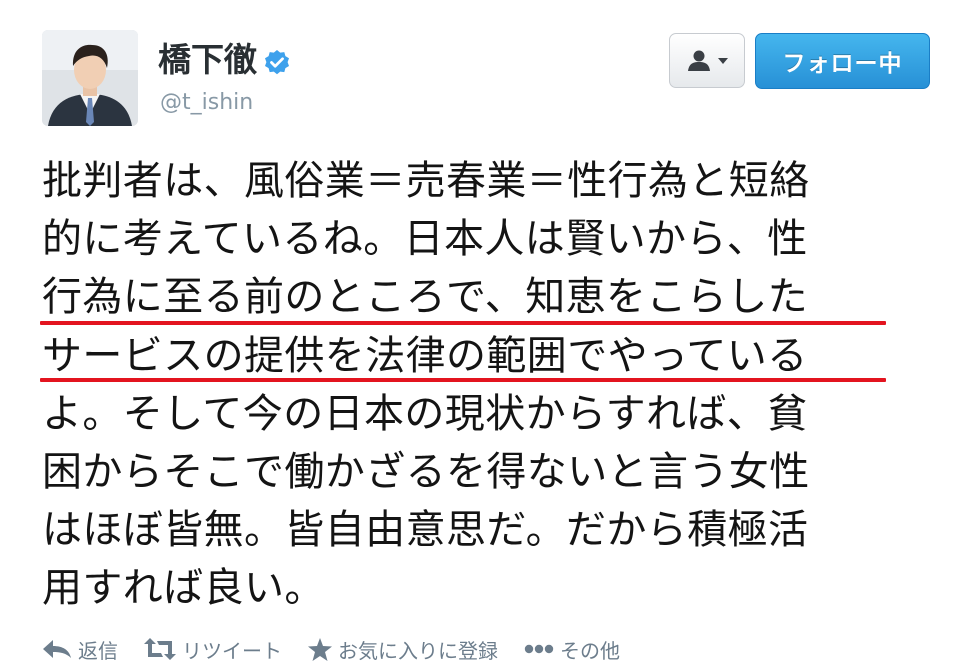  What do you see at coordinates (90, 78) in the screenshot?
I see `avatar` at bounding box center [90, 78].